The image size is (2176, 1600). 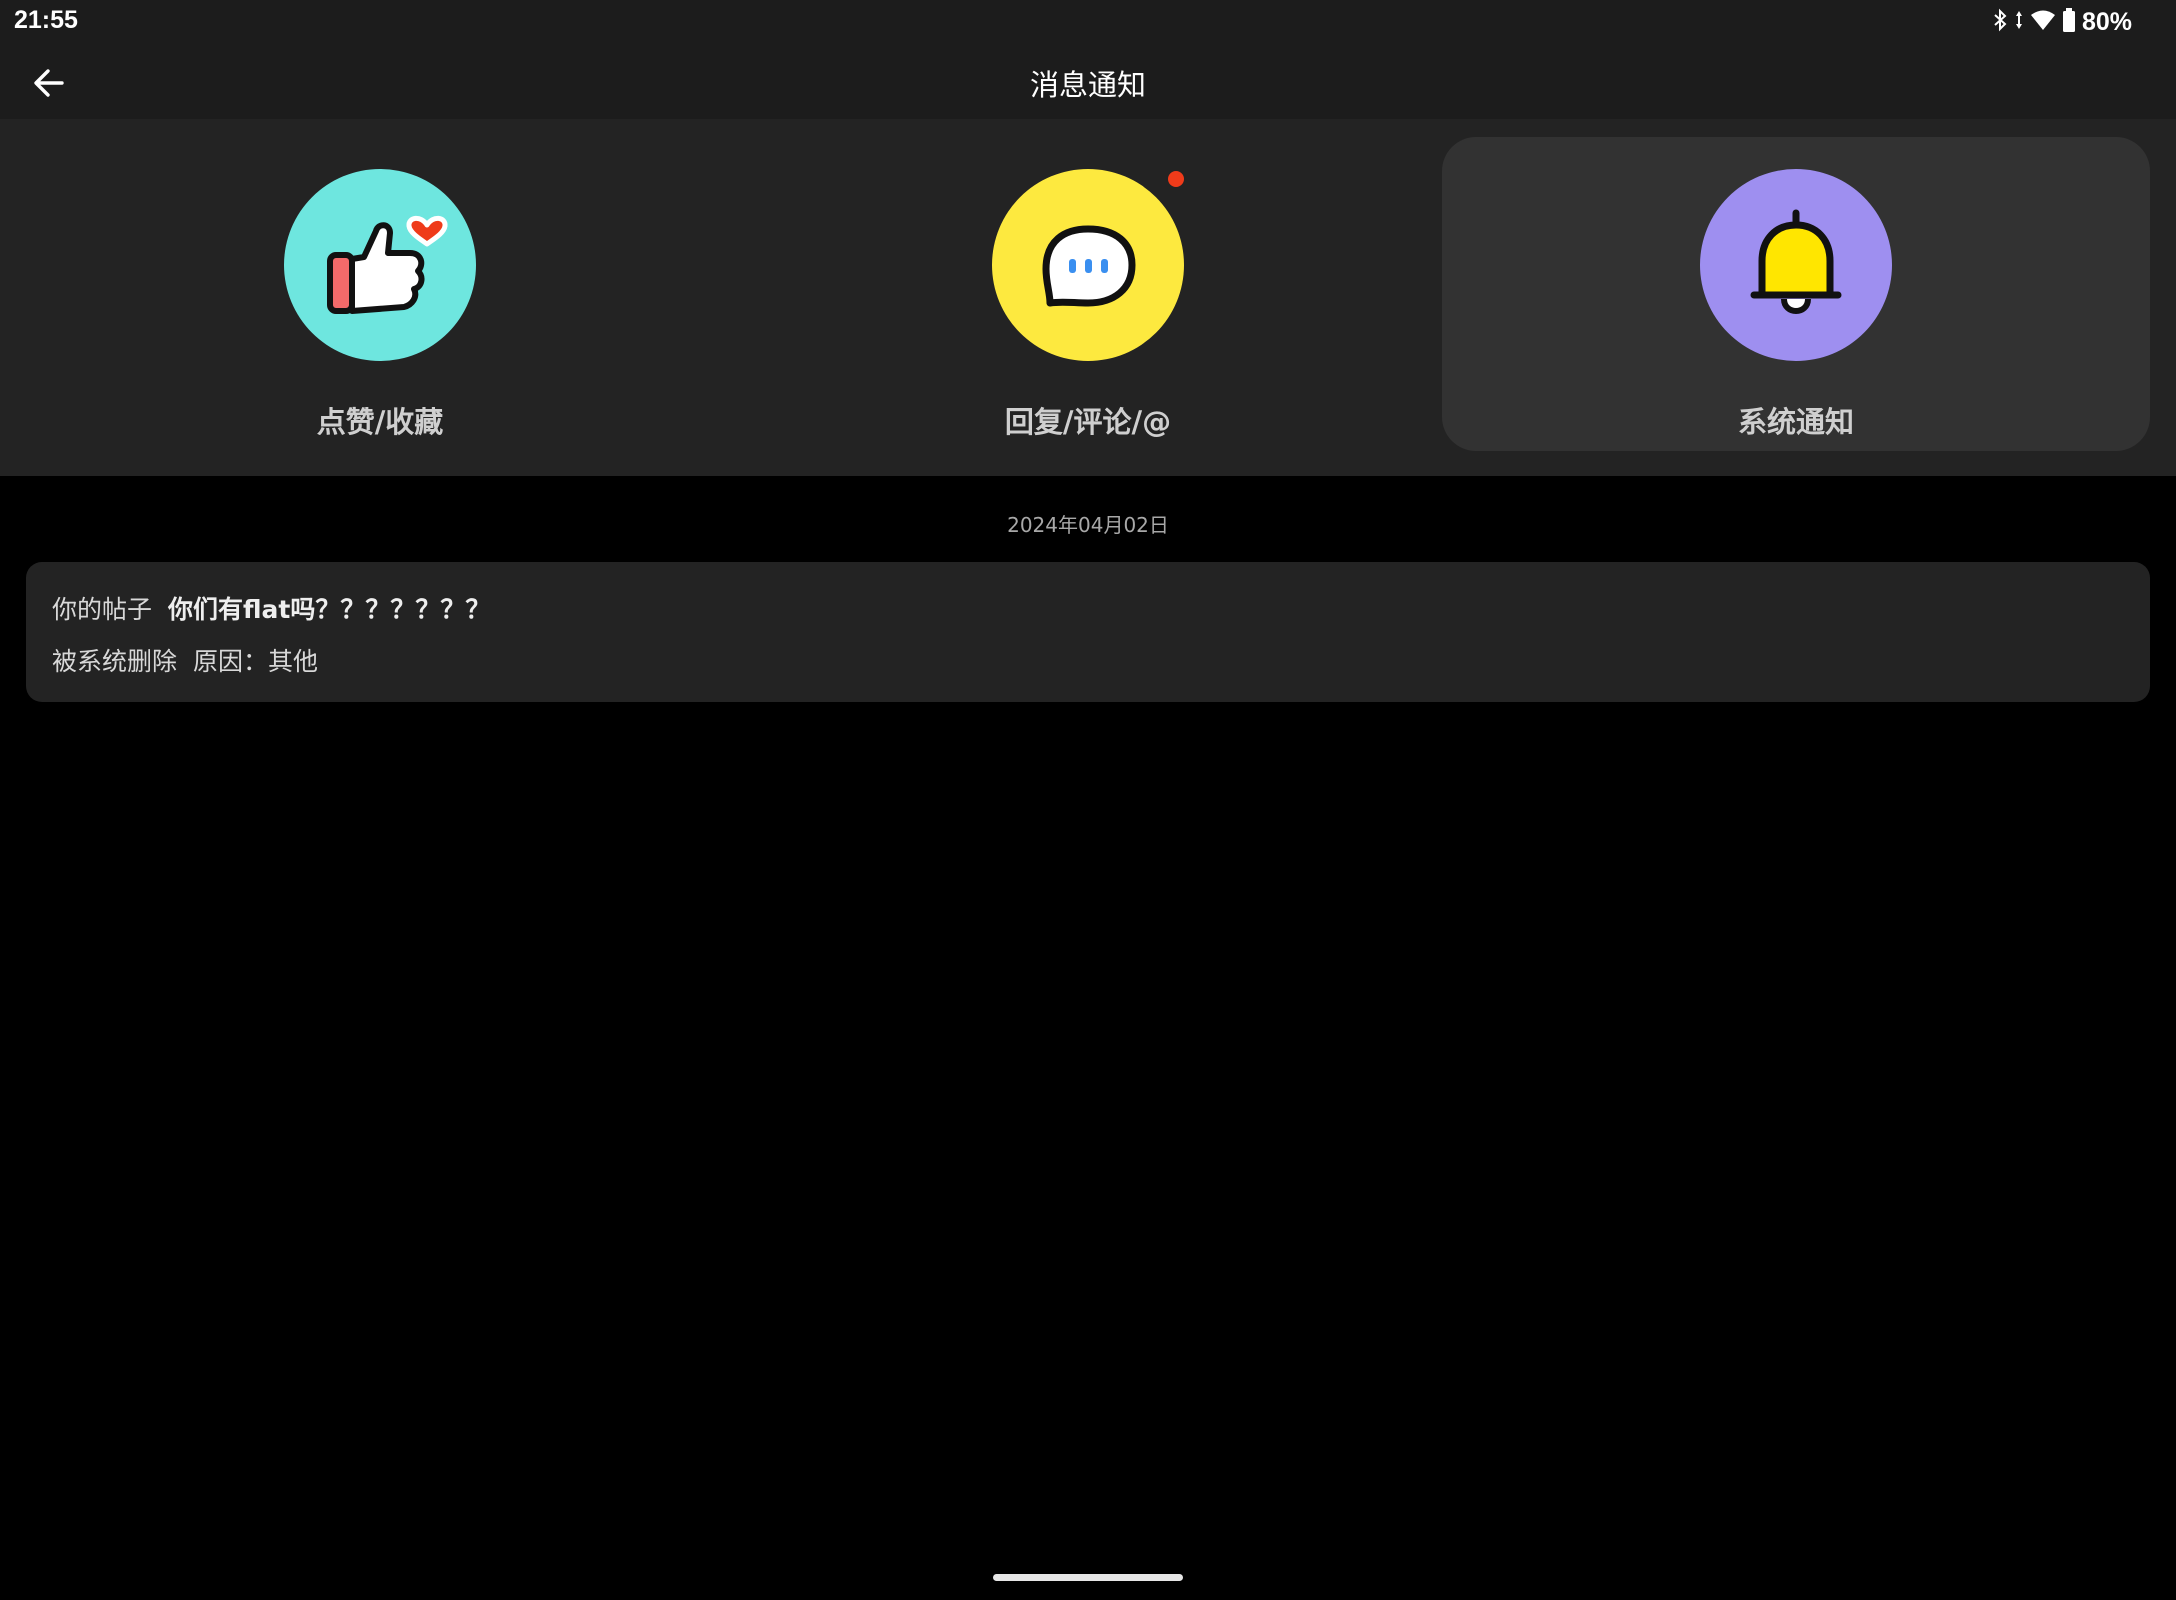 I want to click on home-indicator, so click(x=1088, y=1577).